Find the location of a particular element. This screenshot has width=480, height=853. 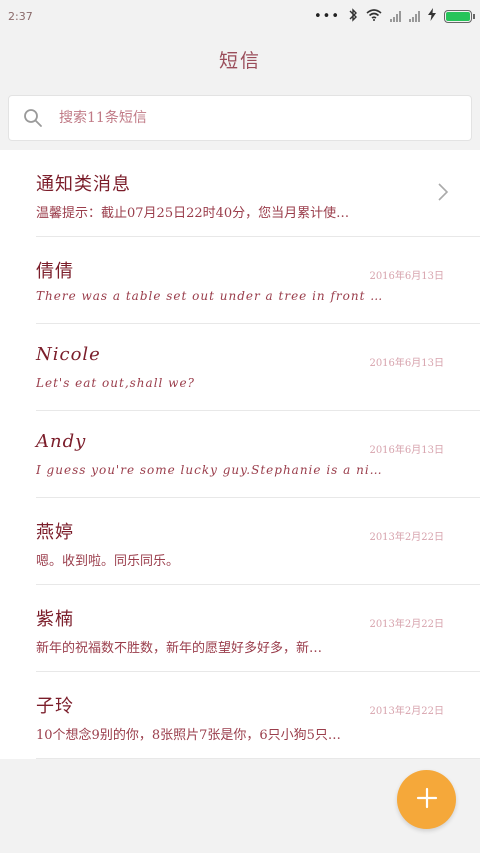

bluetooth-icon is located at coordinates (353, 16).